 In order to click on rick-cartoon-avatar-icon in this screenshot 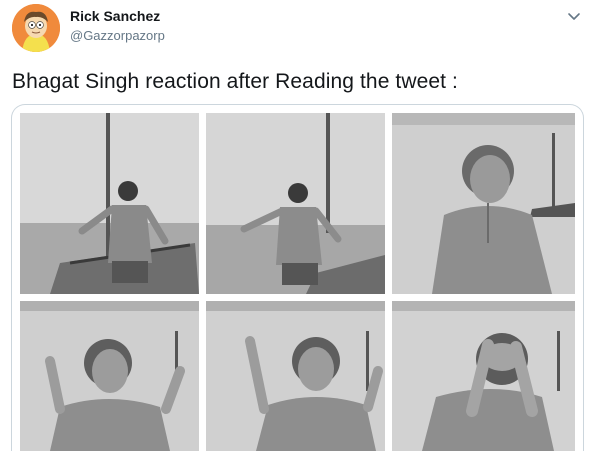, I will do `click(36, 28)`.